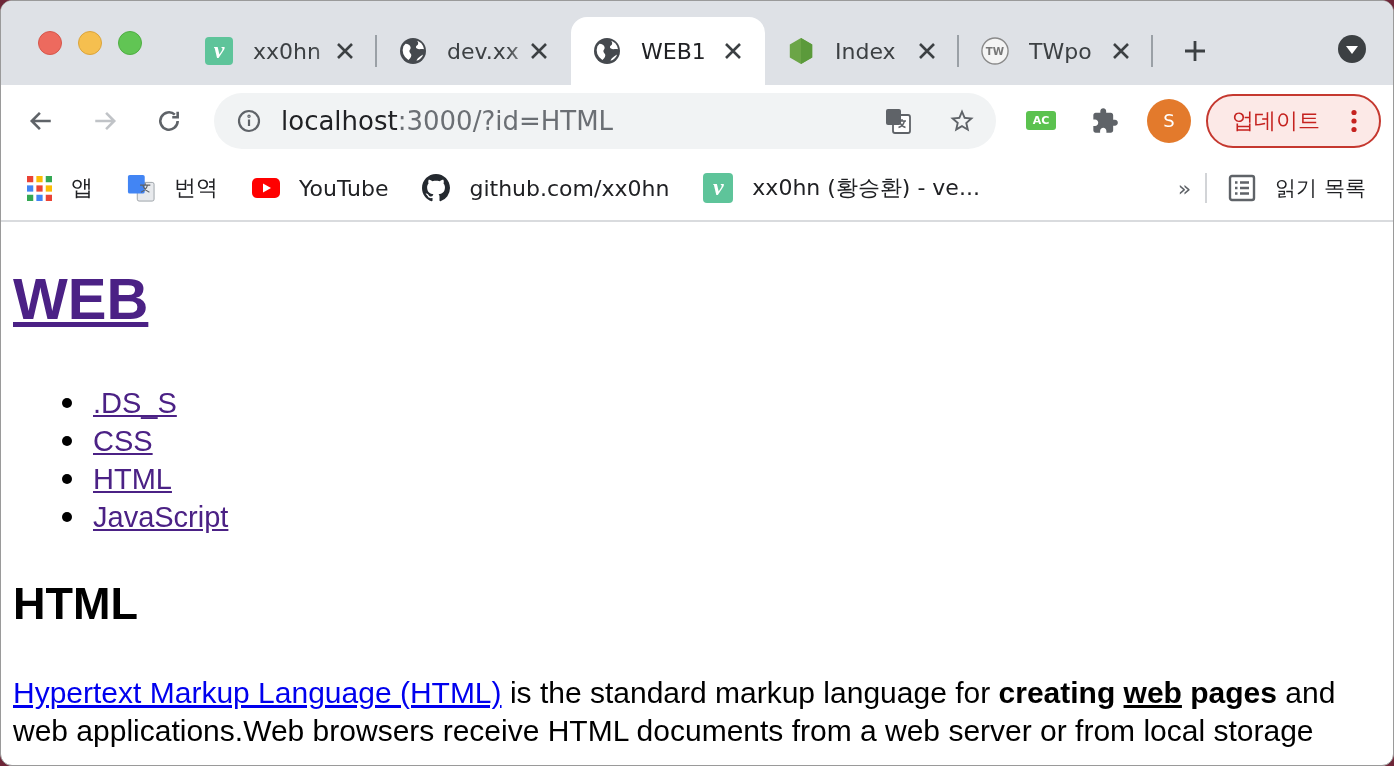 The image size is (1394, 766). What do you see at coordinates (995, 51) in the screenshot?
I see `ring-logo-icon: TW` at bounding box center [995, 51].